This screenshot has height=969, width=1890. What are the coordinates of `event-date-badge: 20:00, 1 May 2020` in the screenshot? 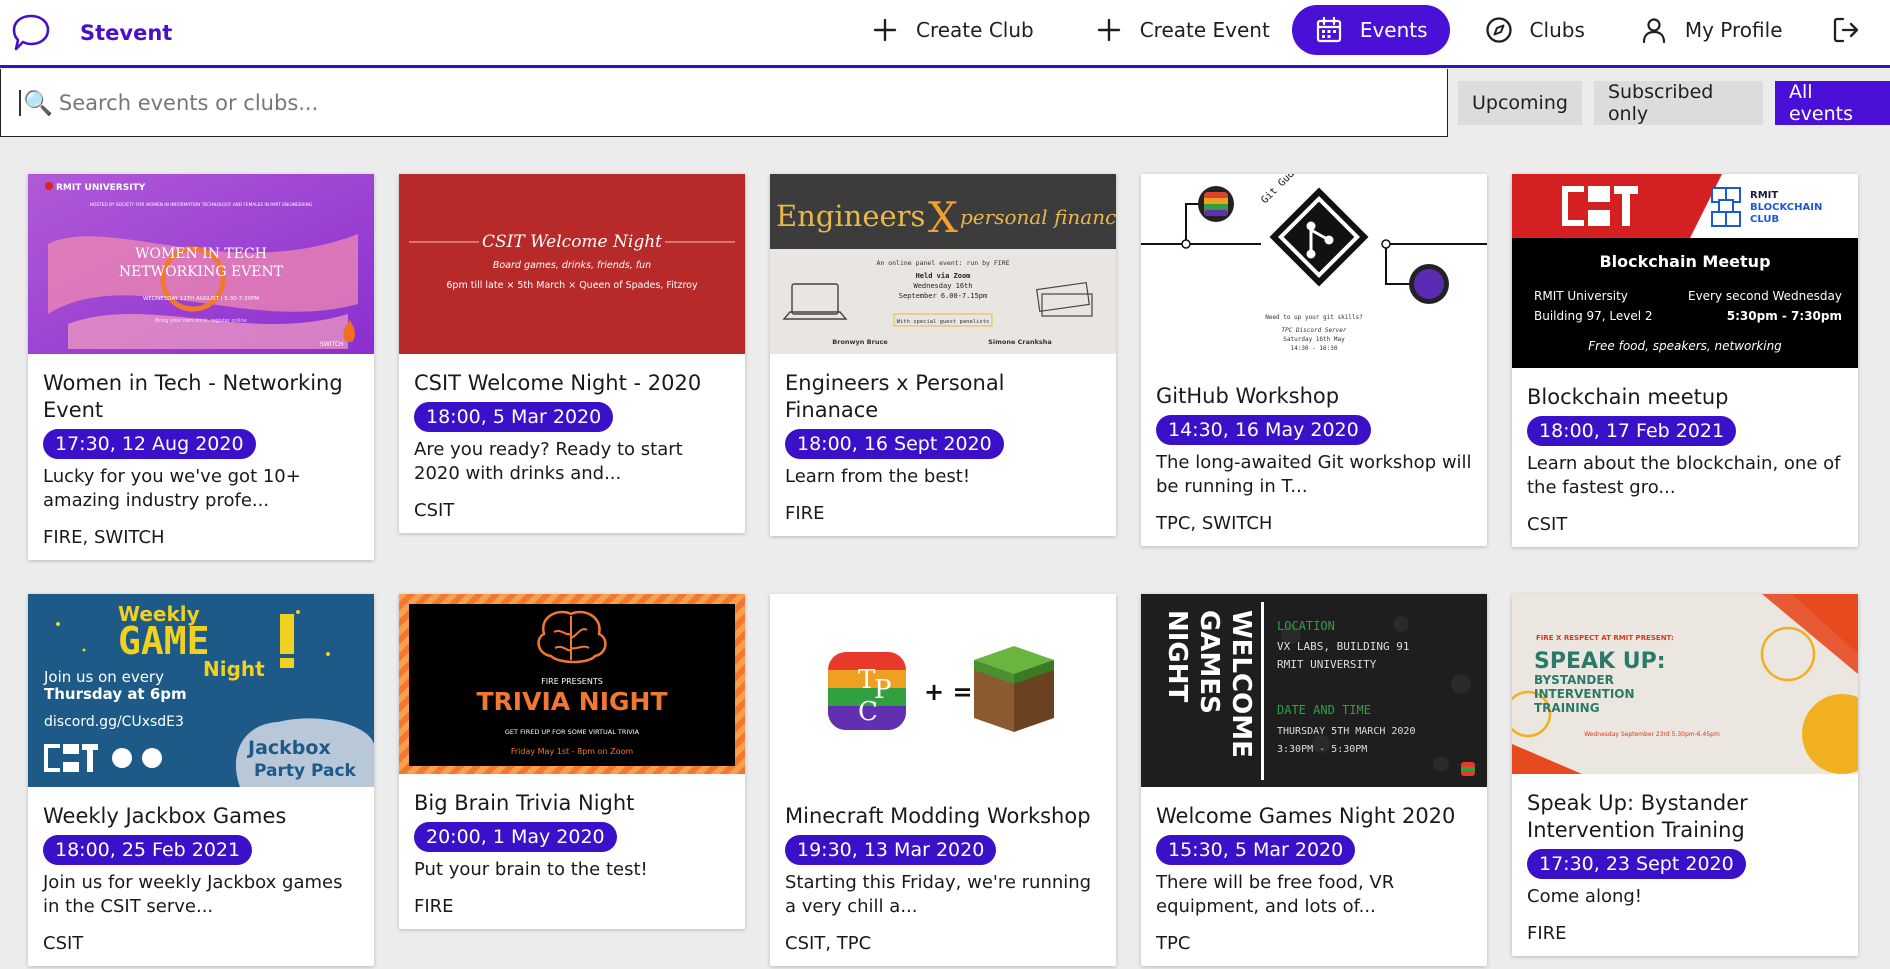 It's located at (515, 837).